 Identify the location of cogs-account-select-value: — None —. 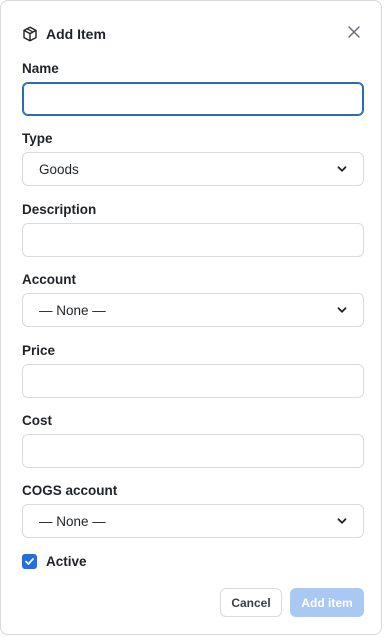
(72, 521).